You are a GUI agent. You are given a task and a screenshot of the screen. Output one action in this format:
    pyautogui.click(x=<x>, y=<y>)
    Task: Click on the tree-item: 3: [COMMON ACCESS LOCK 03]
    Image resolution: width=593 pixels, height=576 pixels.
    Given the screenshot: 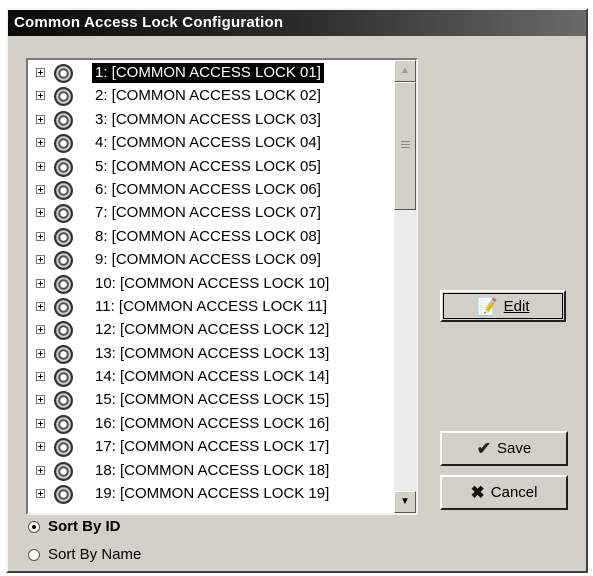 What is the action you would take?
    pyautogui.click(x=208, y=120)
    